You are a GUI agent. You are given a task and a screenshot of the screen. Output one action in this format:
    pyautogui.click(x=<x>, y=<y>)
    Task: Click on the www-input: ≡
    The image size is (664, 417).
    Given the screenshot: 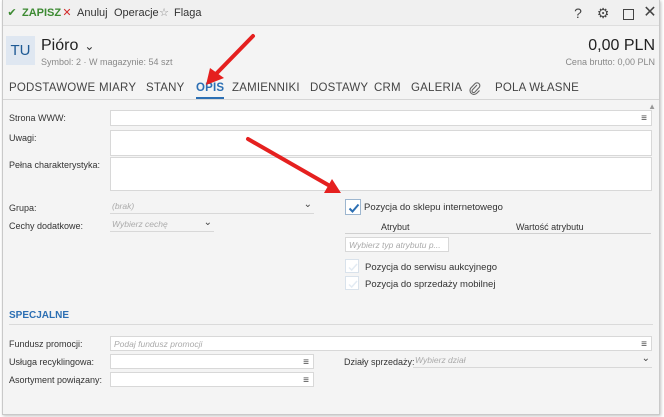 What is the action you would take?
    pyautogui.click(x=381, y=118)
    